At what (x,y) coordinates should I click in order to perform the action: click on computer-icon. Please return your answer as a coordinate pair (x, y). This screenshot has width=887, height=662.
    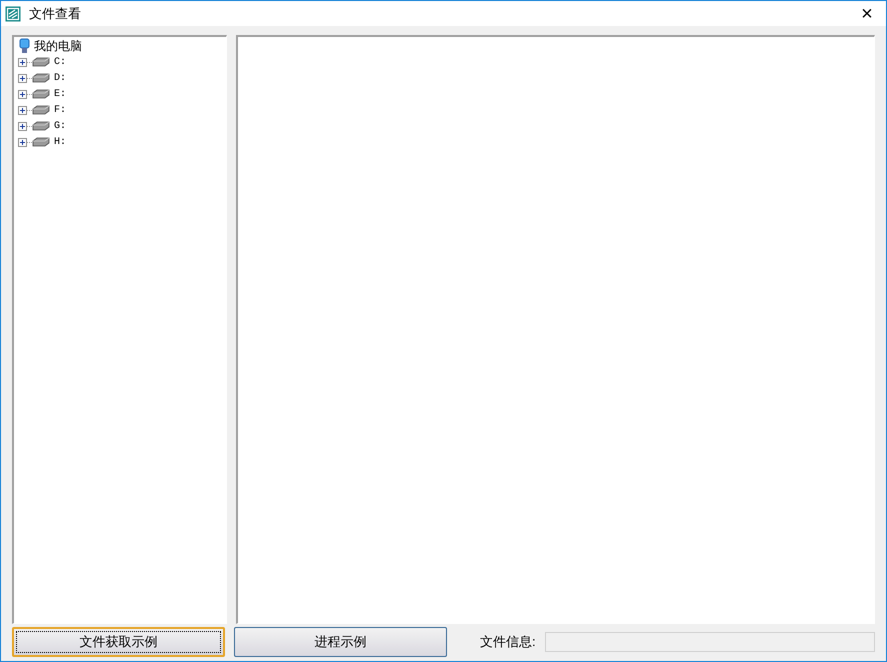
    Looking at the image, I should click on (24, 46).